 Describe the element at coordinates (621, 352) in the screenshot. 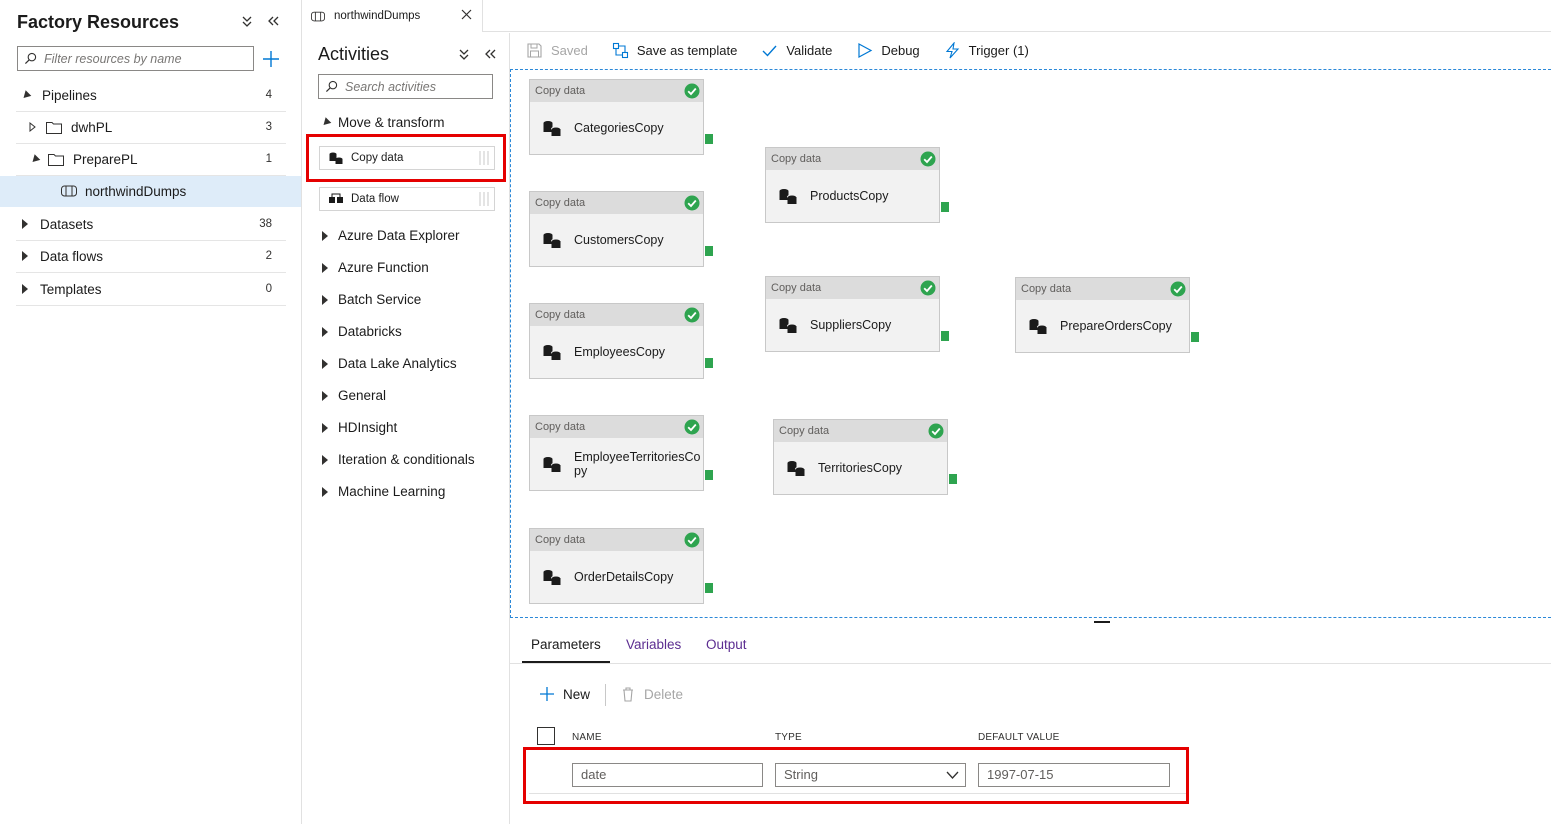

I see `node-body: EmployeesCopy` at that location.